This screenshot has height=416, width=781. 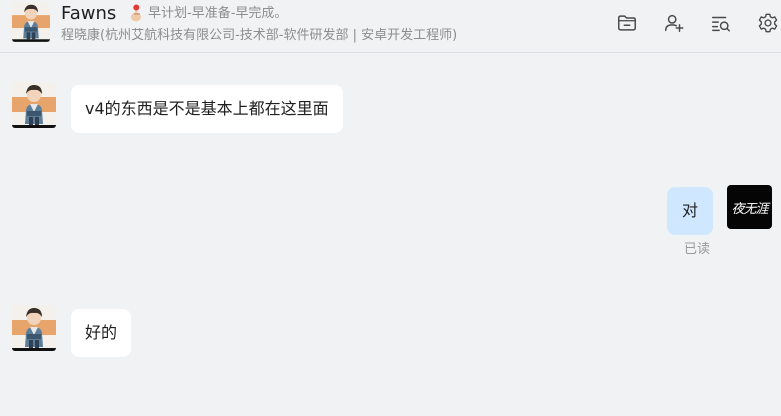 I want to click on files-button, so click(x=627, y=23).